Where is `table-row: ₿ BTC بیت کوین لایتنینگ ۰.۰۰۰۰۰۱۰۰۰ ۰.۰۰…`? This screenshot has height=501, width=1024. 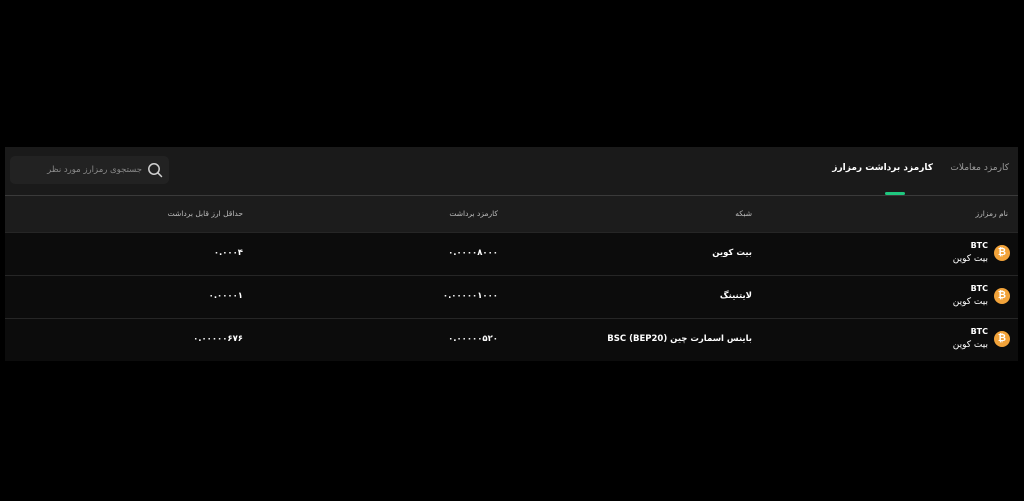 table-row: ₿ BTC بیت کوین لایتنینگ ۰.۰۰۰۰۰۱۰۰۰ ۰.۰۰… is located at coordinates (511, 296).